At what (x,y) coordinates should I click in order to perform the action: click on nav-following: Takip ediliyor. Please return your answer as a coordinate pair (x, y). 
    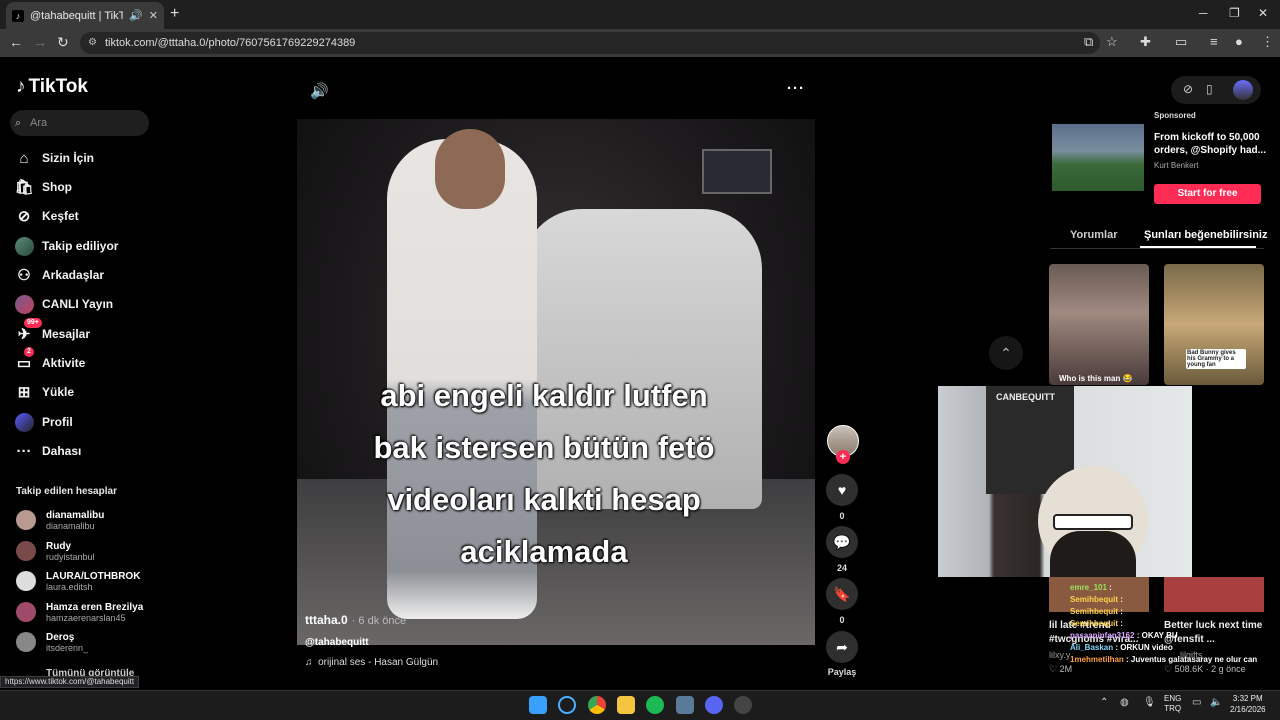
    Looking at the image, I should click on (66, 246).